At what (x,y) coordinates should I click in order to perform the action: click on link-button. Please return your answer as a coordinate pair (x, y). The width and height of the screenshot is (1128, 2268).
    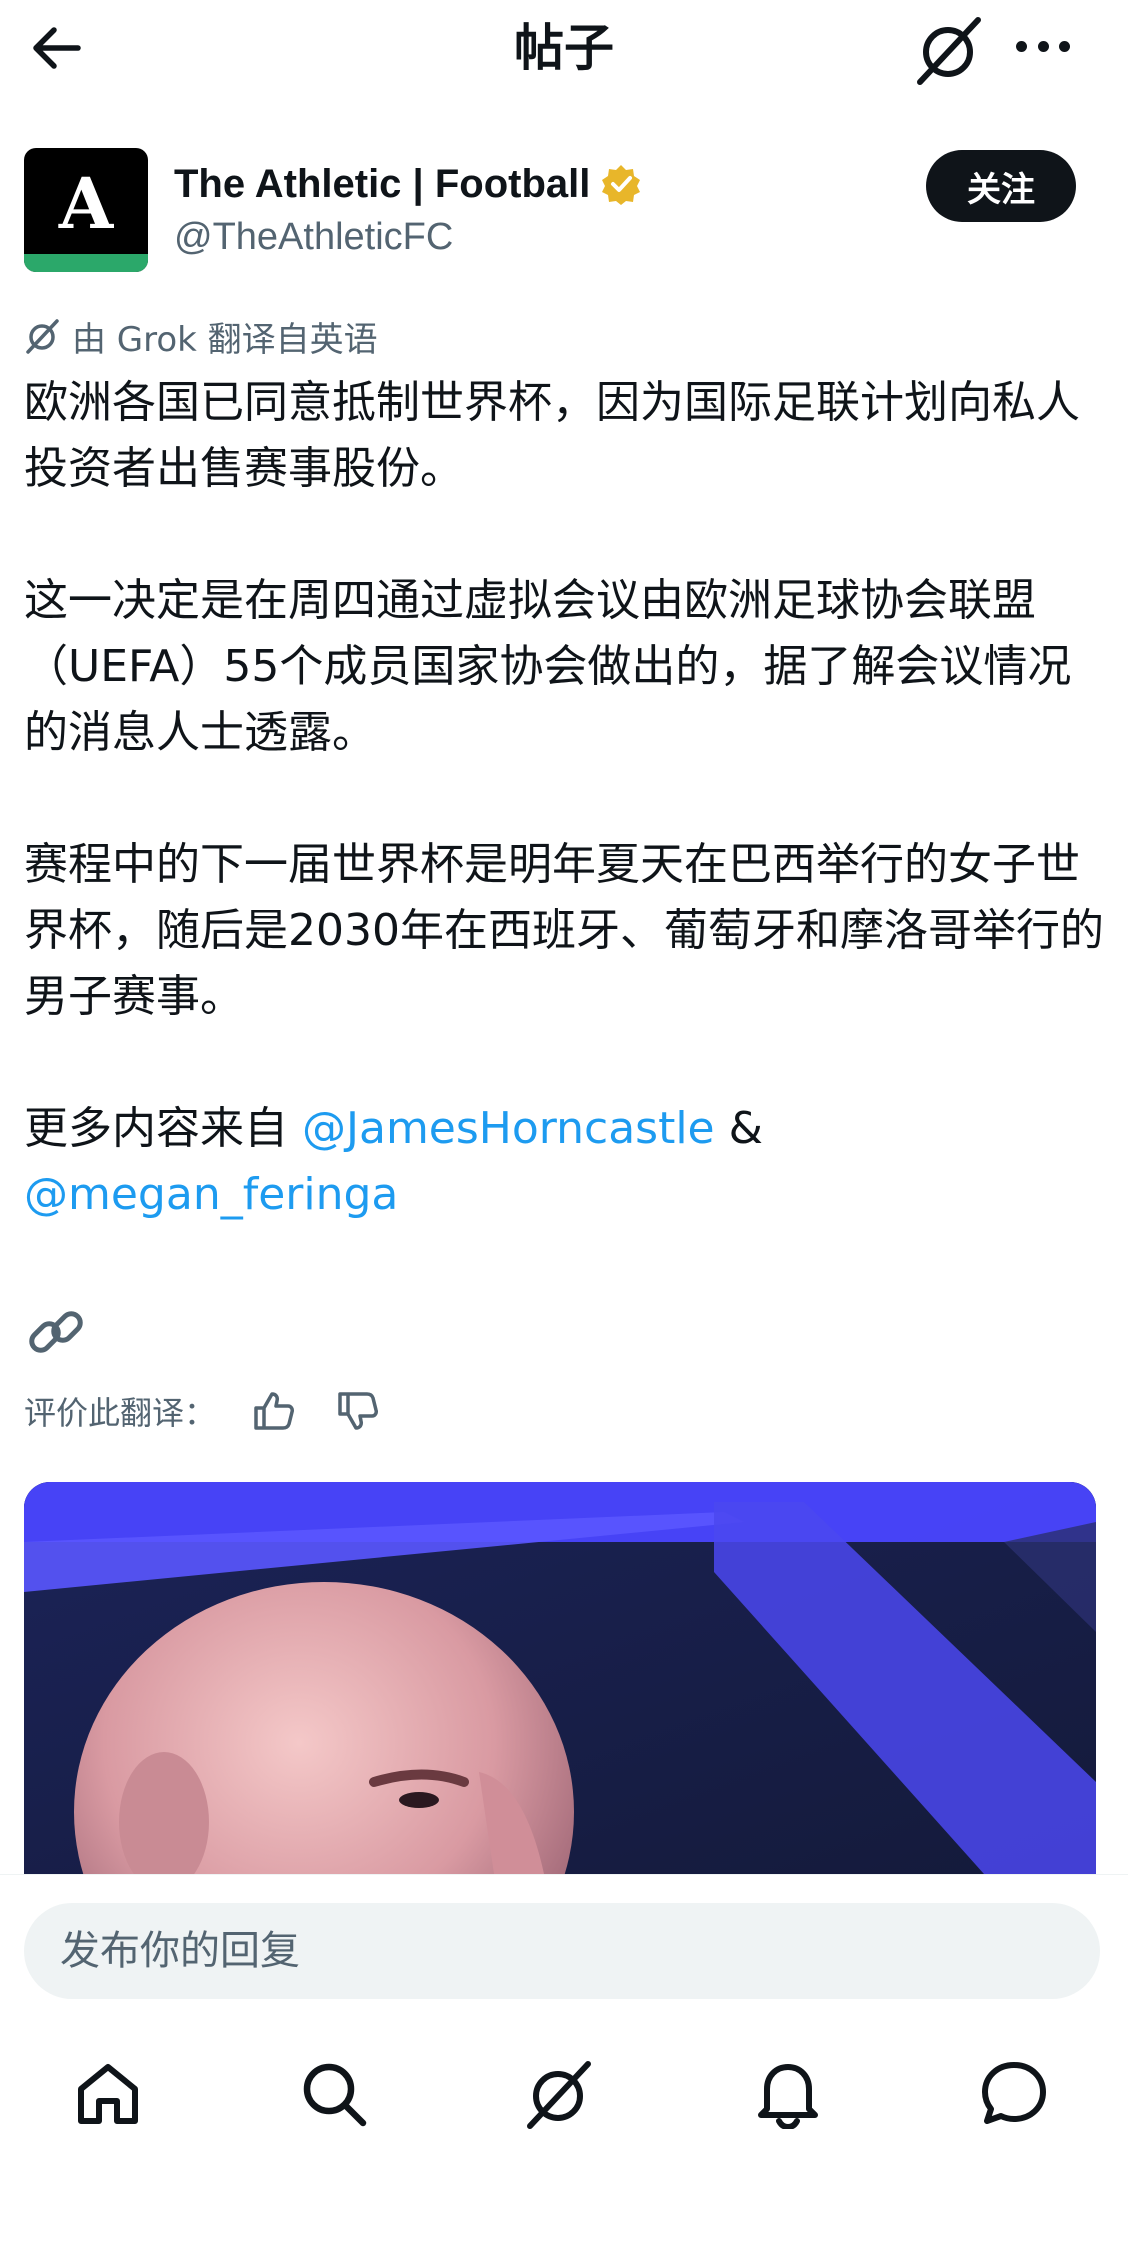
    Looking at the image, I should click on (56, 1332).